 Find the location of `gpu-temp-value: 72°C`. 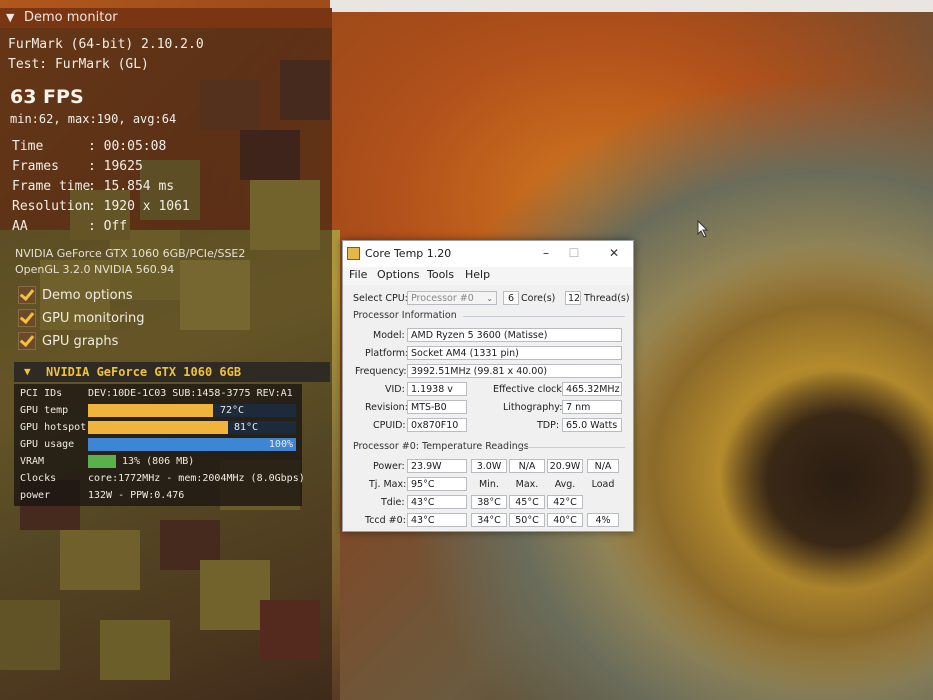

gpu-temp-value: 72°C is located at coordinates (232, 410).